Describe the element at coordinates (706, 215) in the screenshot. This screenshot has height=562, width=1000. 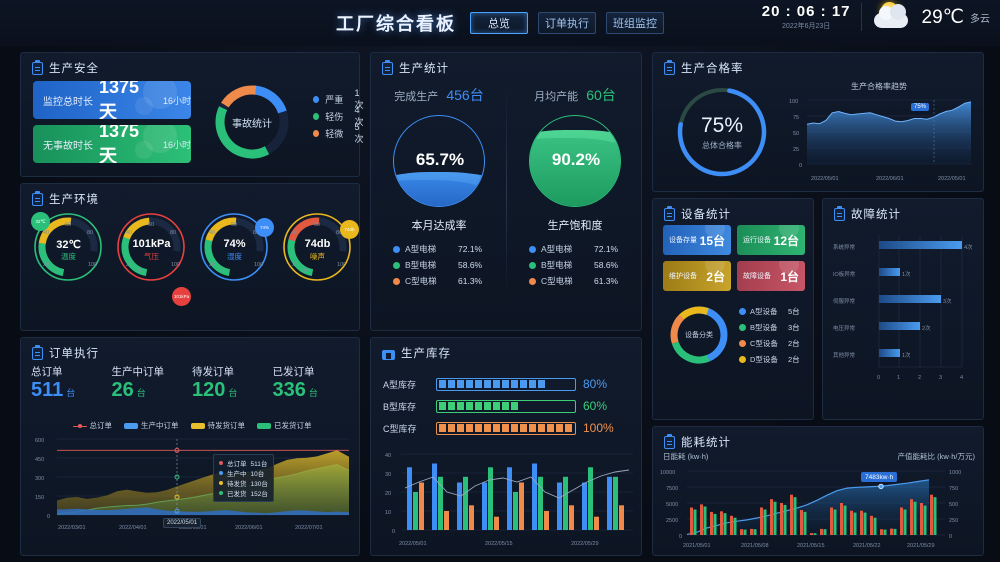
I see `panel-title-text: 设备统计` at that location.